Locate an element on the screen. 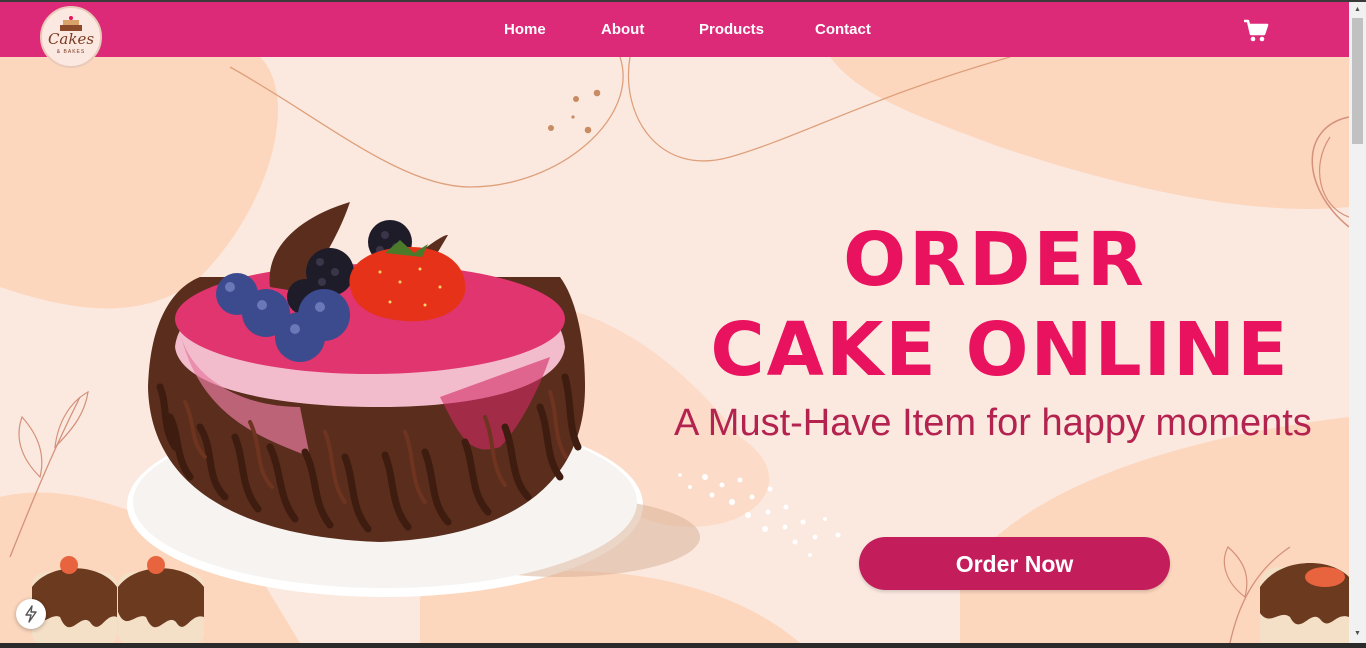 This screenshot has height=648, width=1366. hero-tagline: A Must-Have Item for happy moments is located at coordinates (993, 423).